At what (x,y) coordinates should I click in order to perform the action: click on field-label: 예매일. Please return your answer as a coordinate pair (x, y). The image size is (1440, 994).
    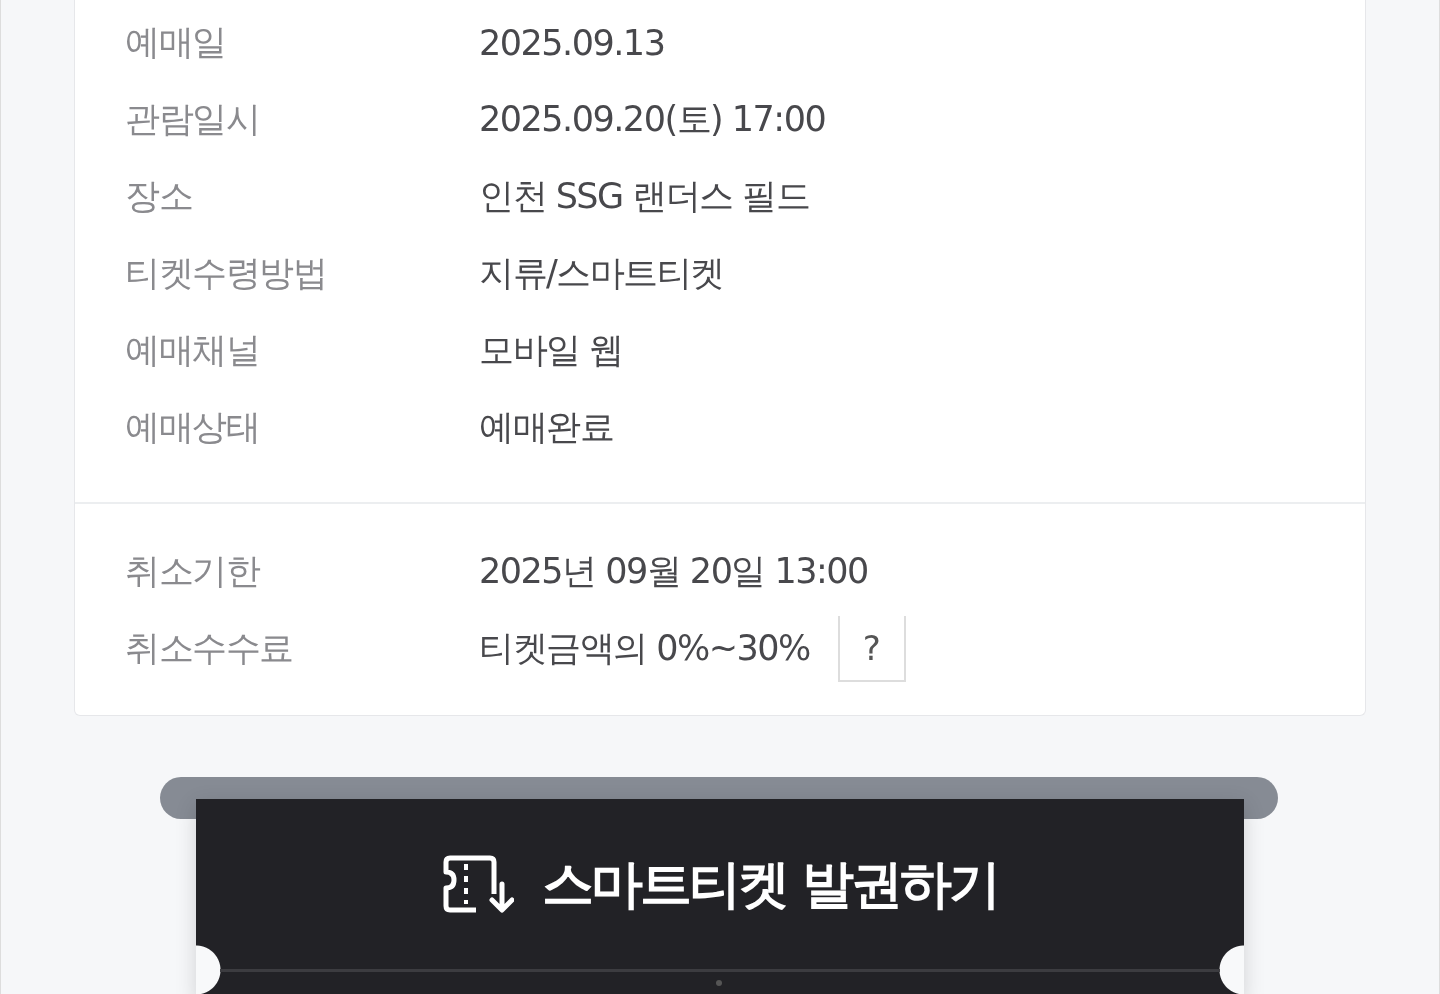
    Looking at the image, I should click on (176, 42).